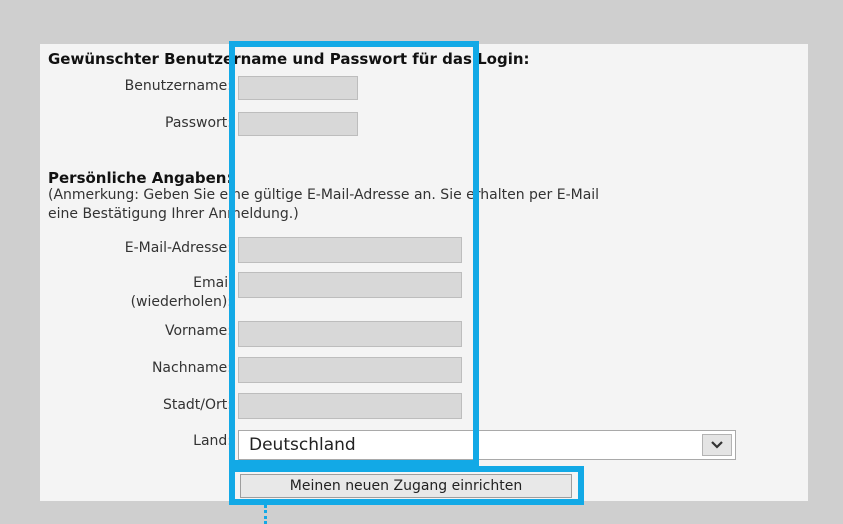  I want to click on email-label: E-Mail-Adresse:, so click(178, 248).